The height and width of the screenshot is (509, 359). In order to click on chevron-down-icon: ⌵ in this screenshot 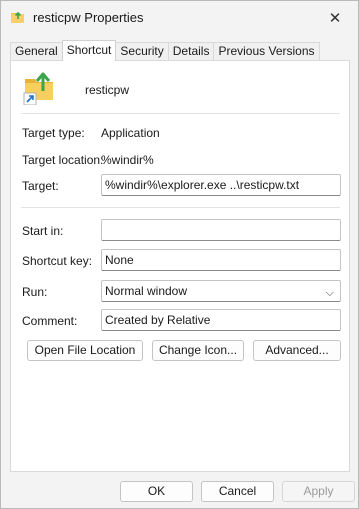, I will do `click(329, 293)`.